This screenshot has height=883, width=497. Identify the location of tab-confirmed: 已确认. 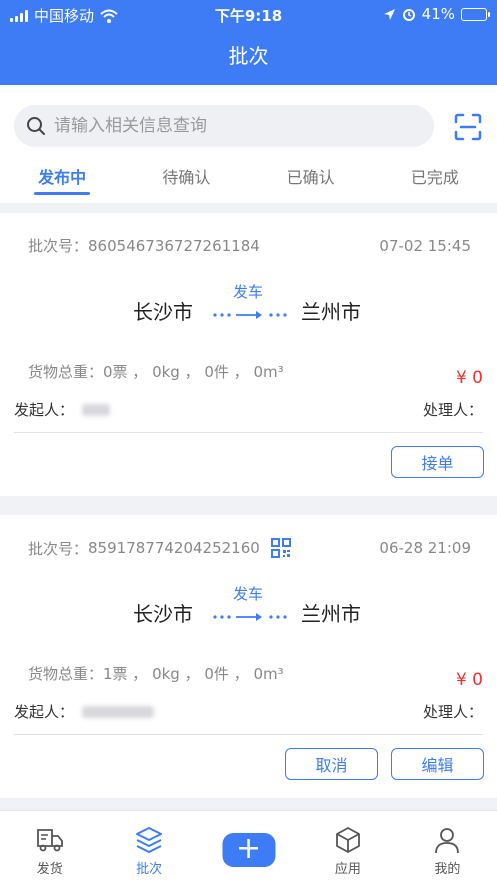
(311, 182).